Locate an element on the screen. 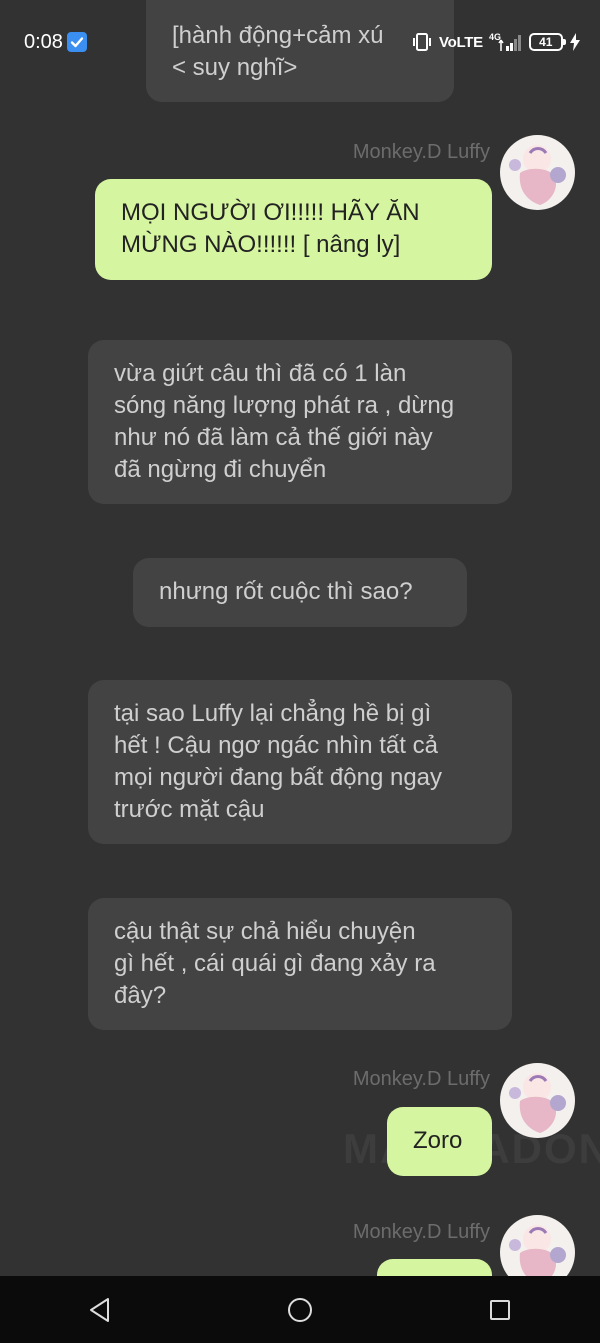  battery-level: 41 is located at coordinates (546, 42).